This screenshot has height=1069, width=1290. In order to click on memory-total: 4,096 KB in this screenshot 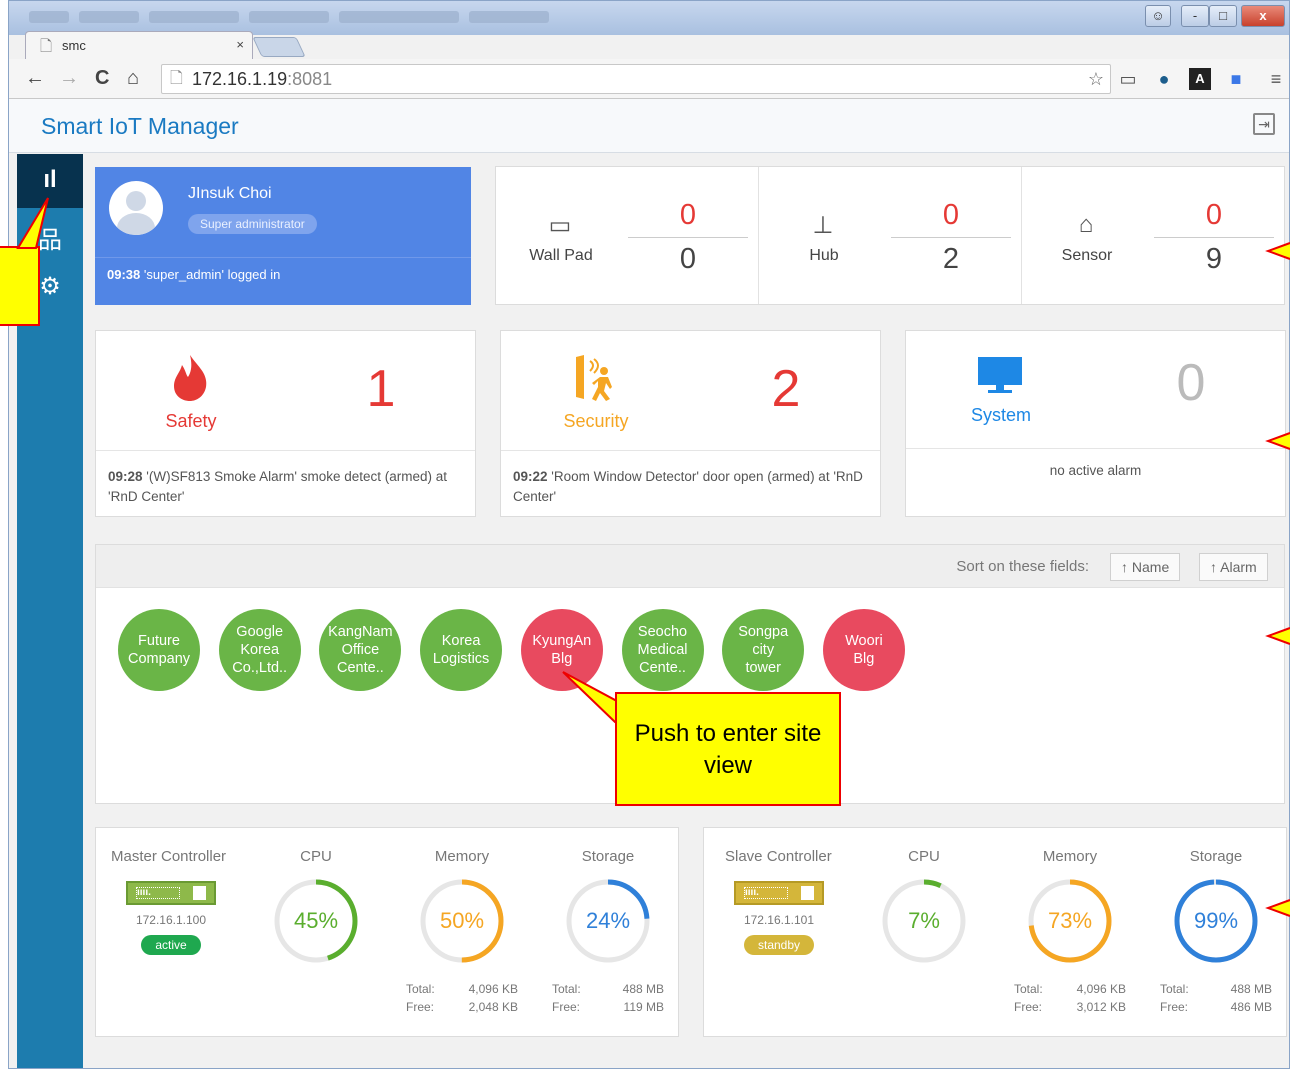, I will do `click(493, 989)`.